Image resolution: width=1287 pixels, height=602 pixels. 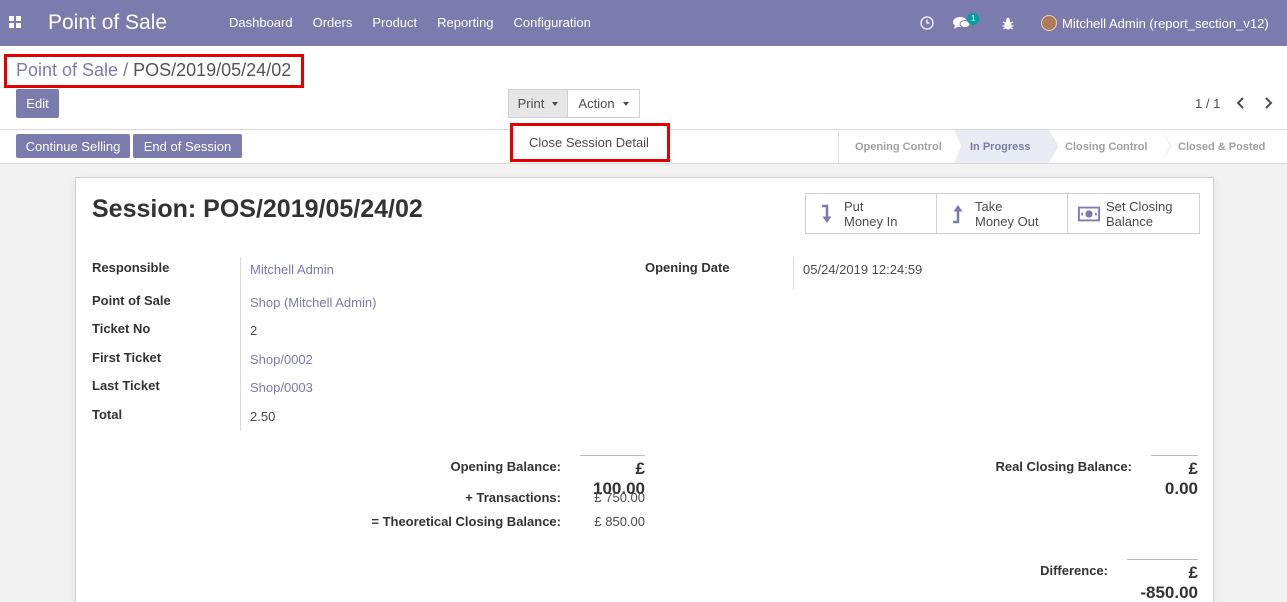 I want to click on theoretical-closing-value: £ 850.00, so click(x=619, y=521).